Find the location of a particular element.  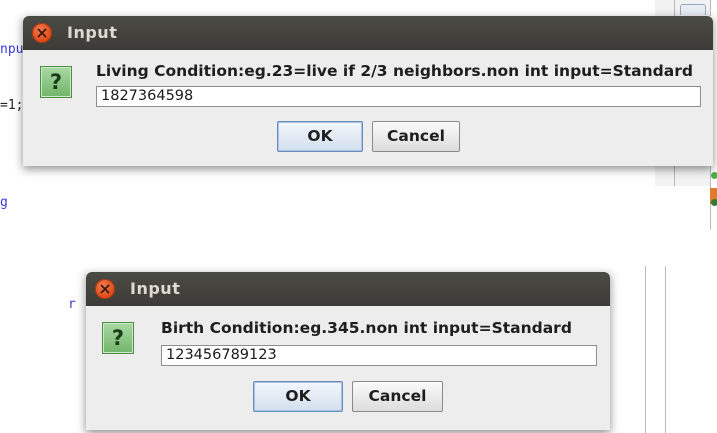

value-input: 1827364598 is located at coordinates (398, 96).